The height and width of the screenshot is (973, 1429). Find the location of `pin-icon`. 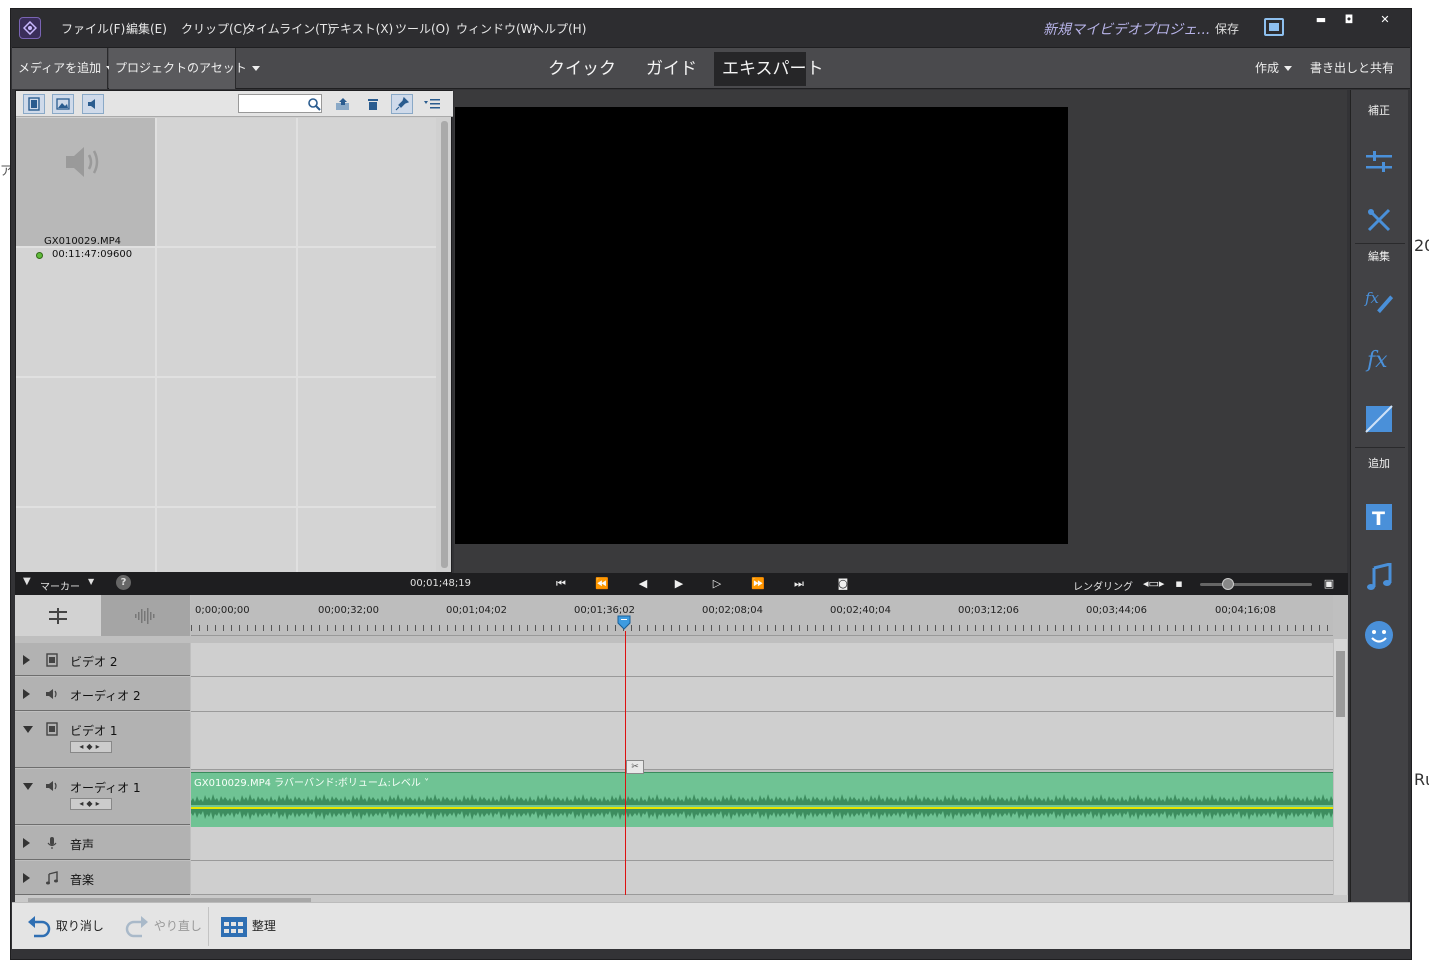

pin-icon is located at coordinates (402, 104).